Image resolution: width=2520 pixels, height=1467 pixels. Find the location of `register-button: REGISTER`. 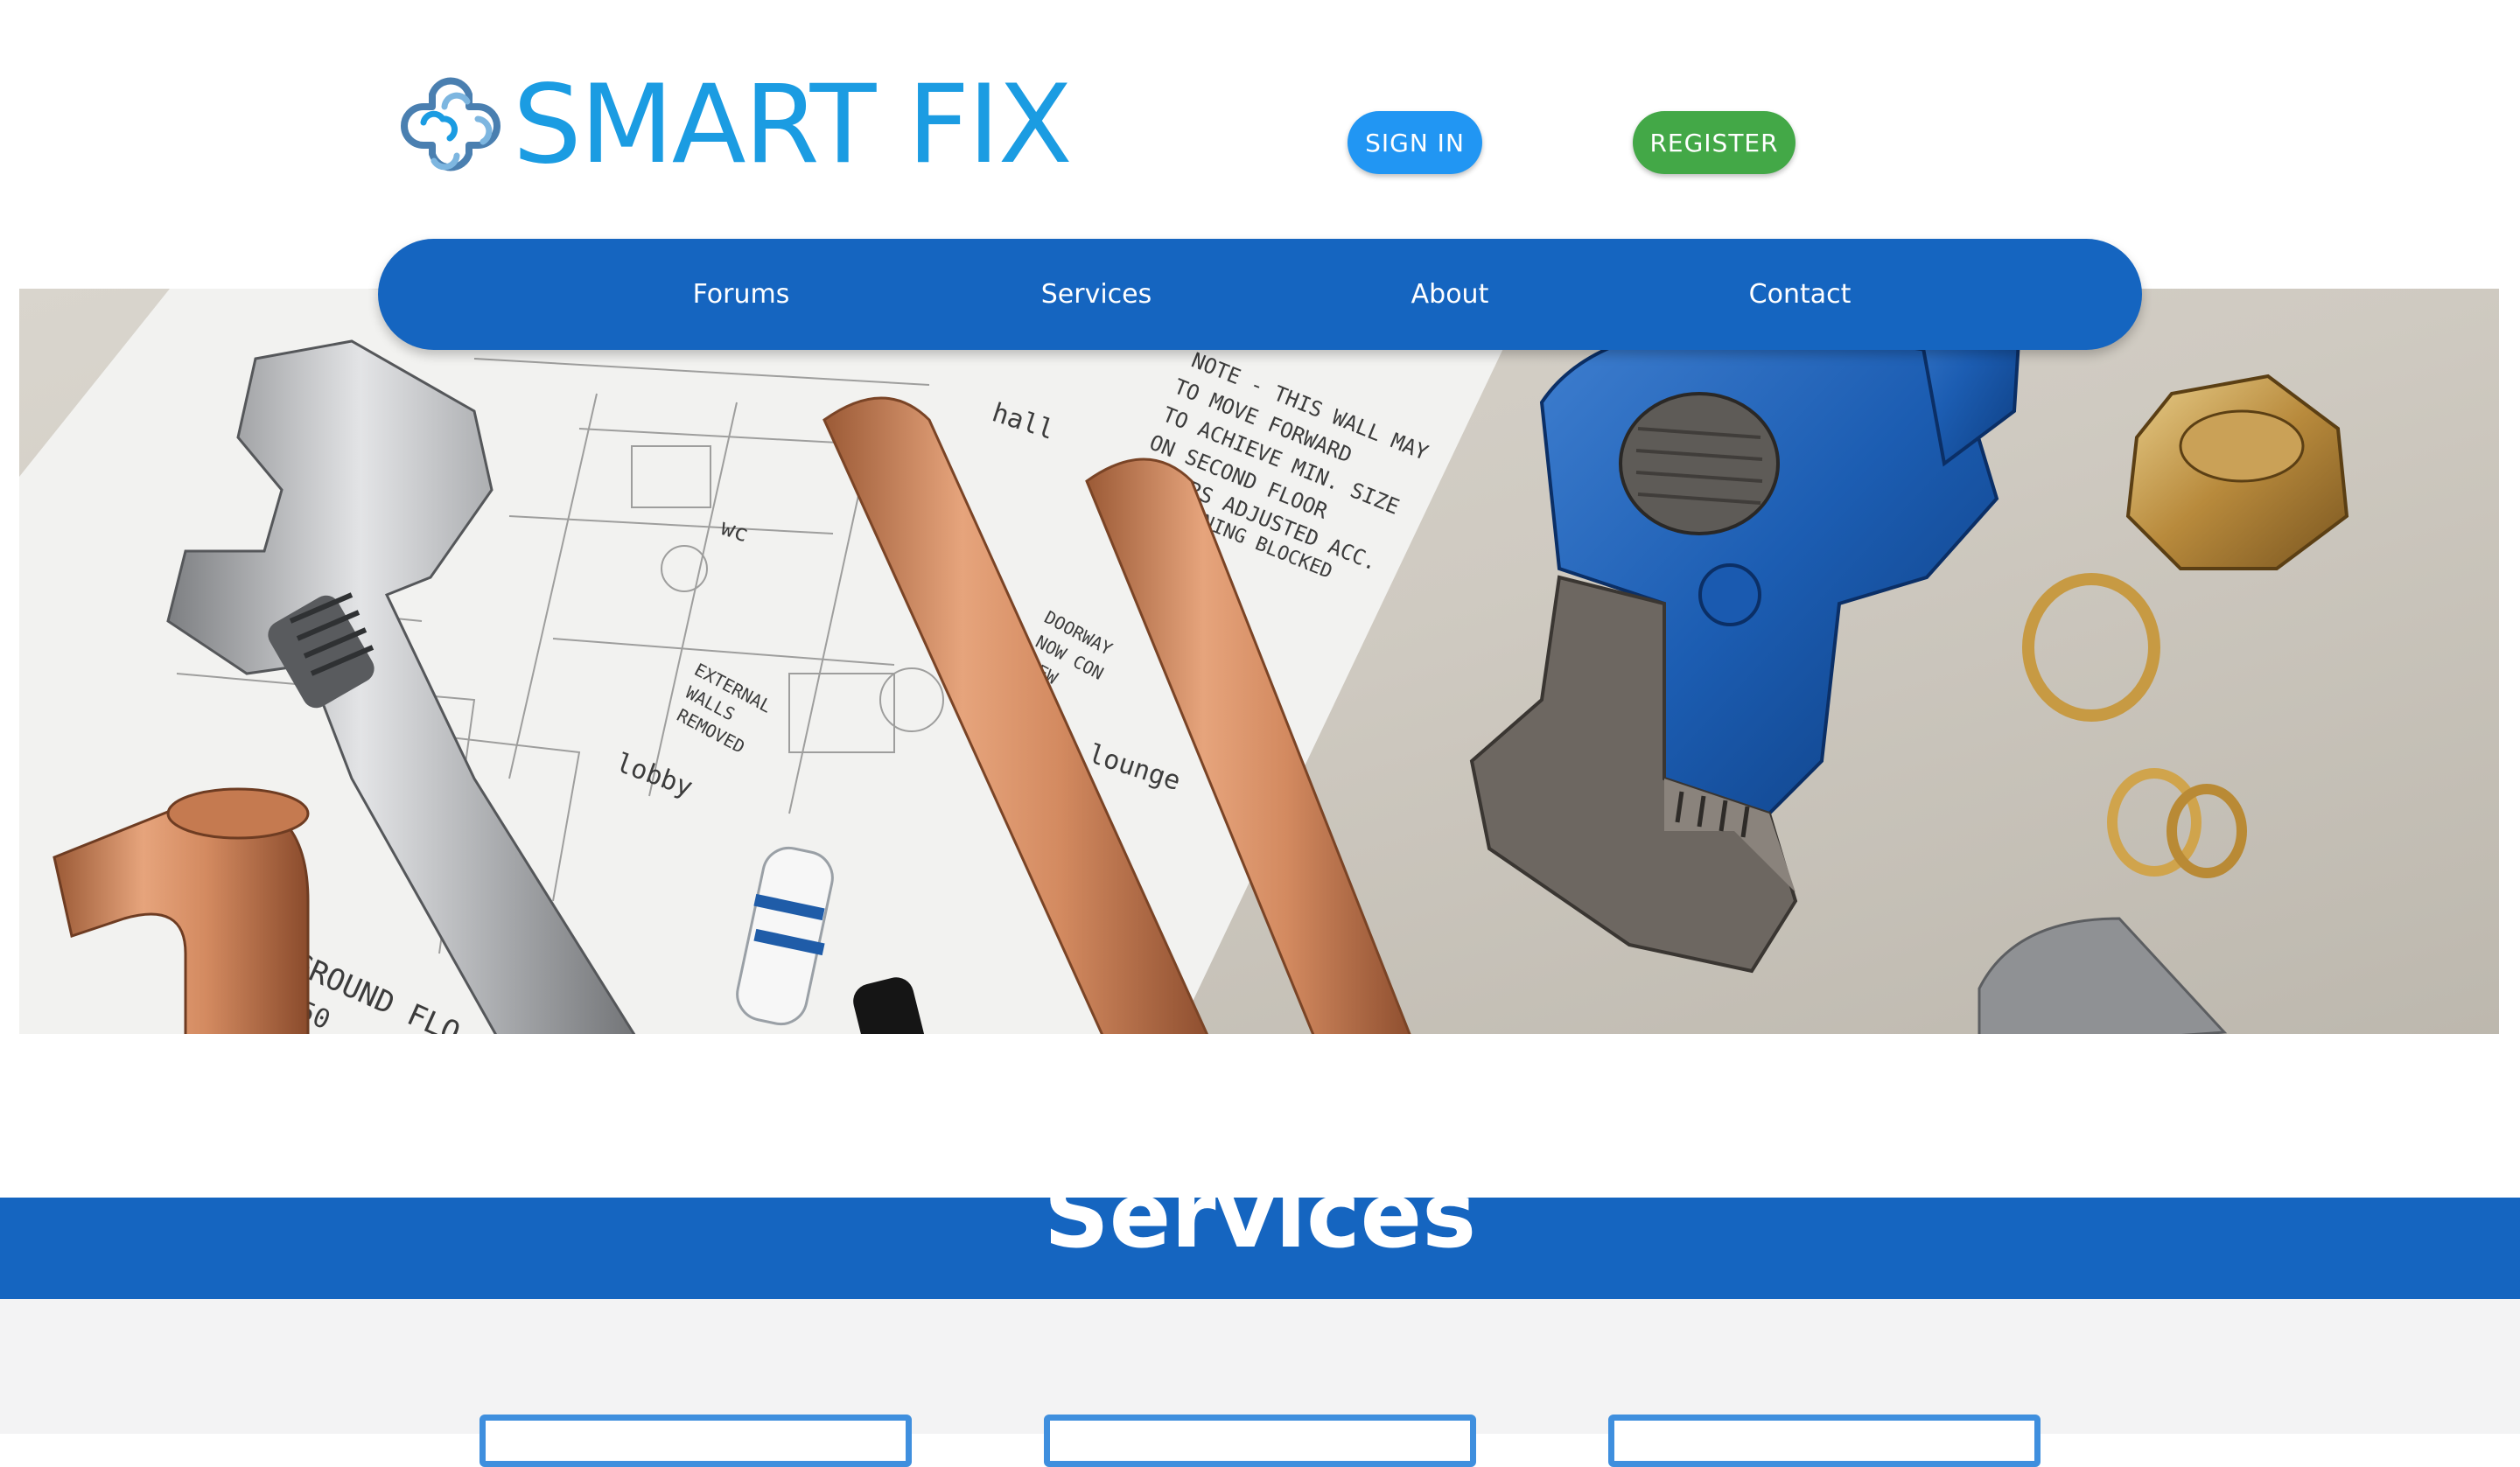

register-button: REGISTER is located at coordinates (1714, 142).